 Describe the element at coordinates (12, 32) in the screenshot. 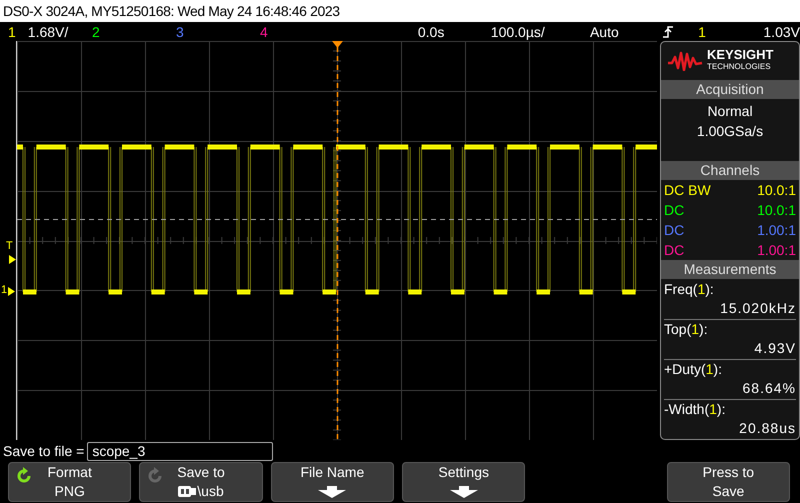

I see `channel-number: 1` at that location.